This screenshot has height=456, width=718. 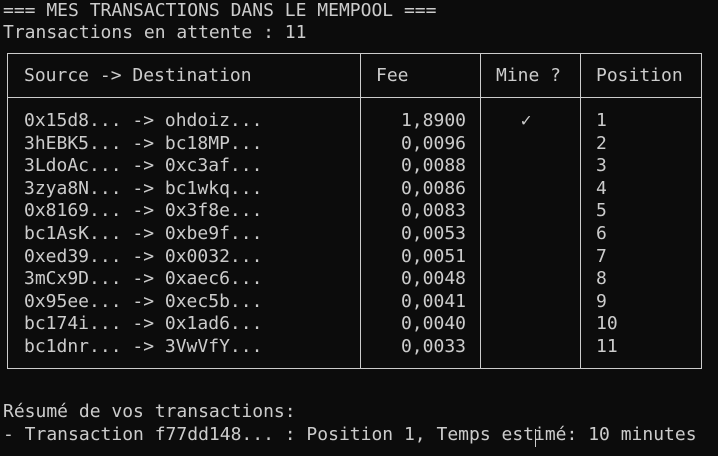 What do you see at coordinates (601, 120) in the screenshot?
I see `row-position: 1` at bounding box center [601, 120].